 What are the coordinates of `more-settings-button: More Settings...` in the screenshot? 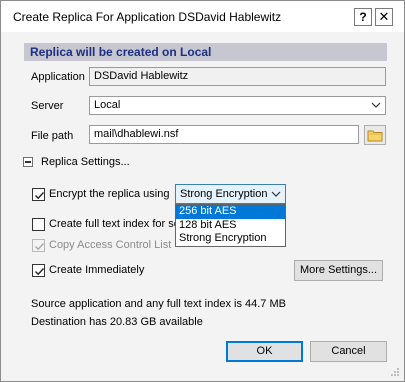 It's located at (338, 270).